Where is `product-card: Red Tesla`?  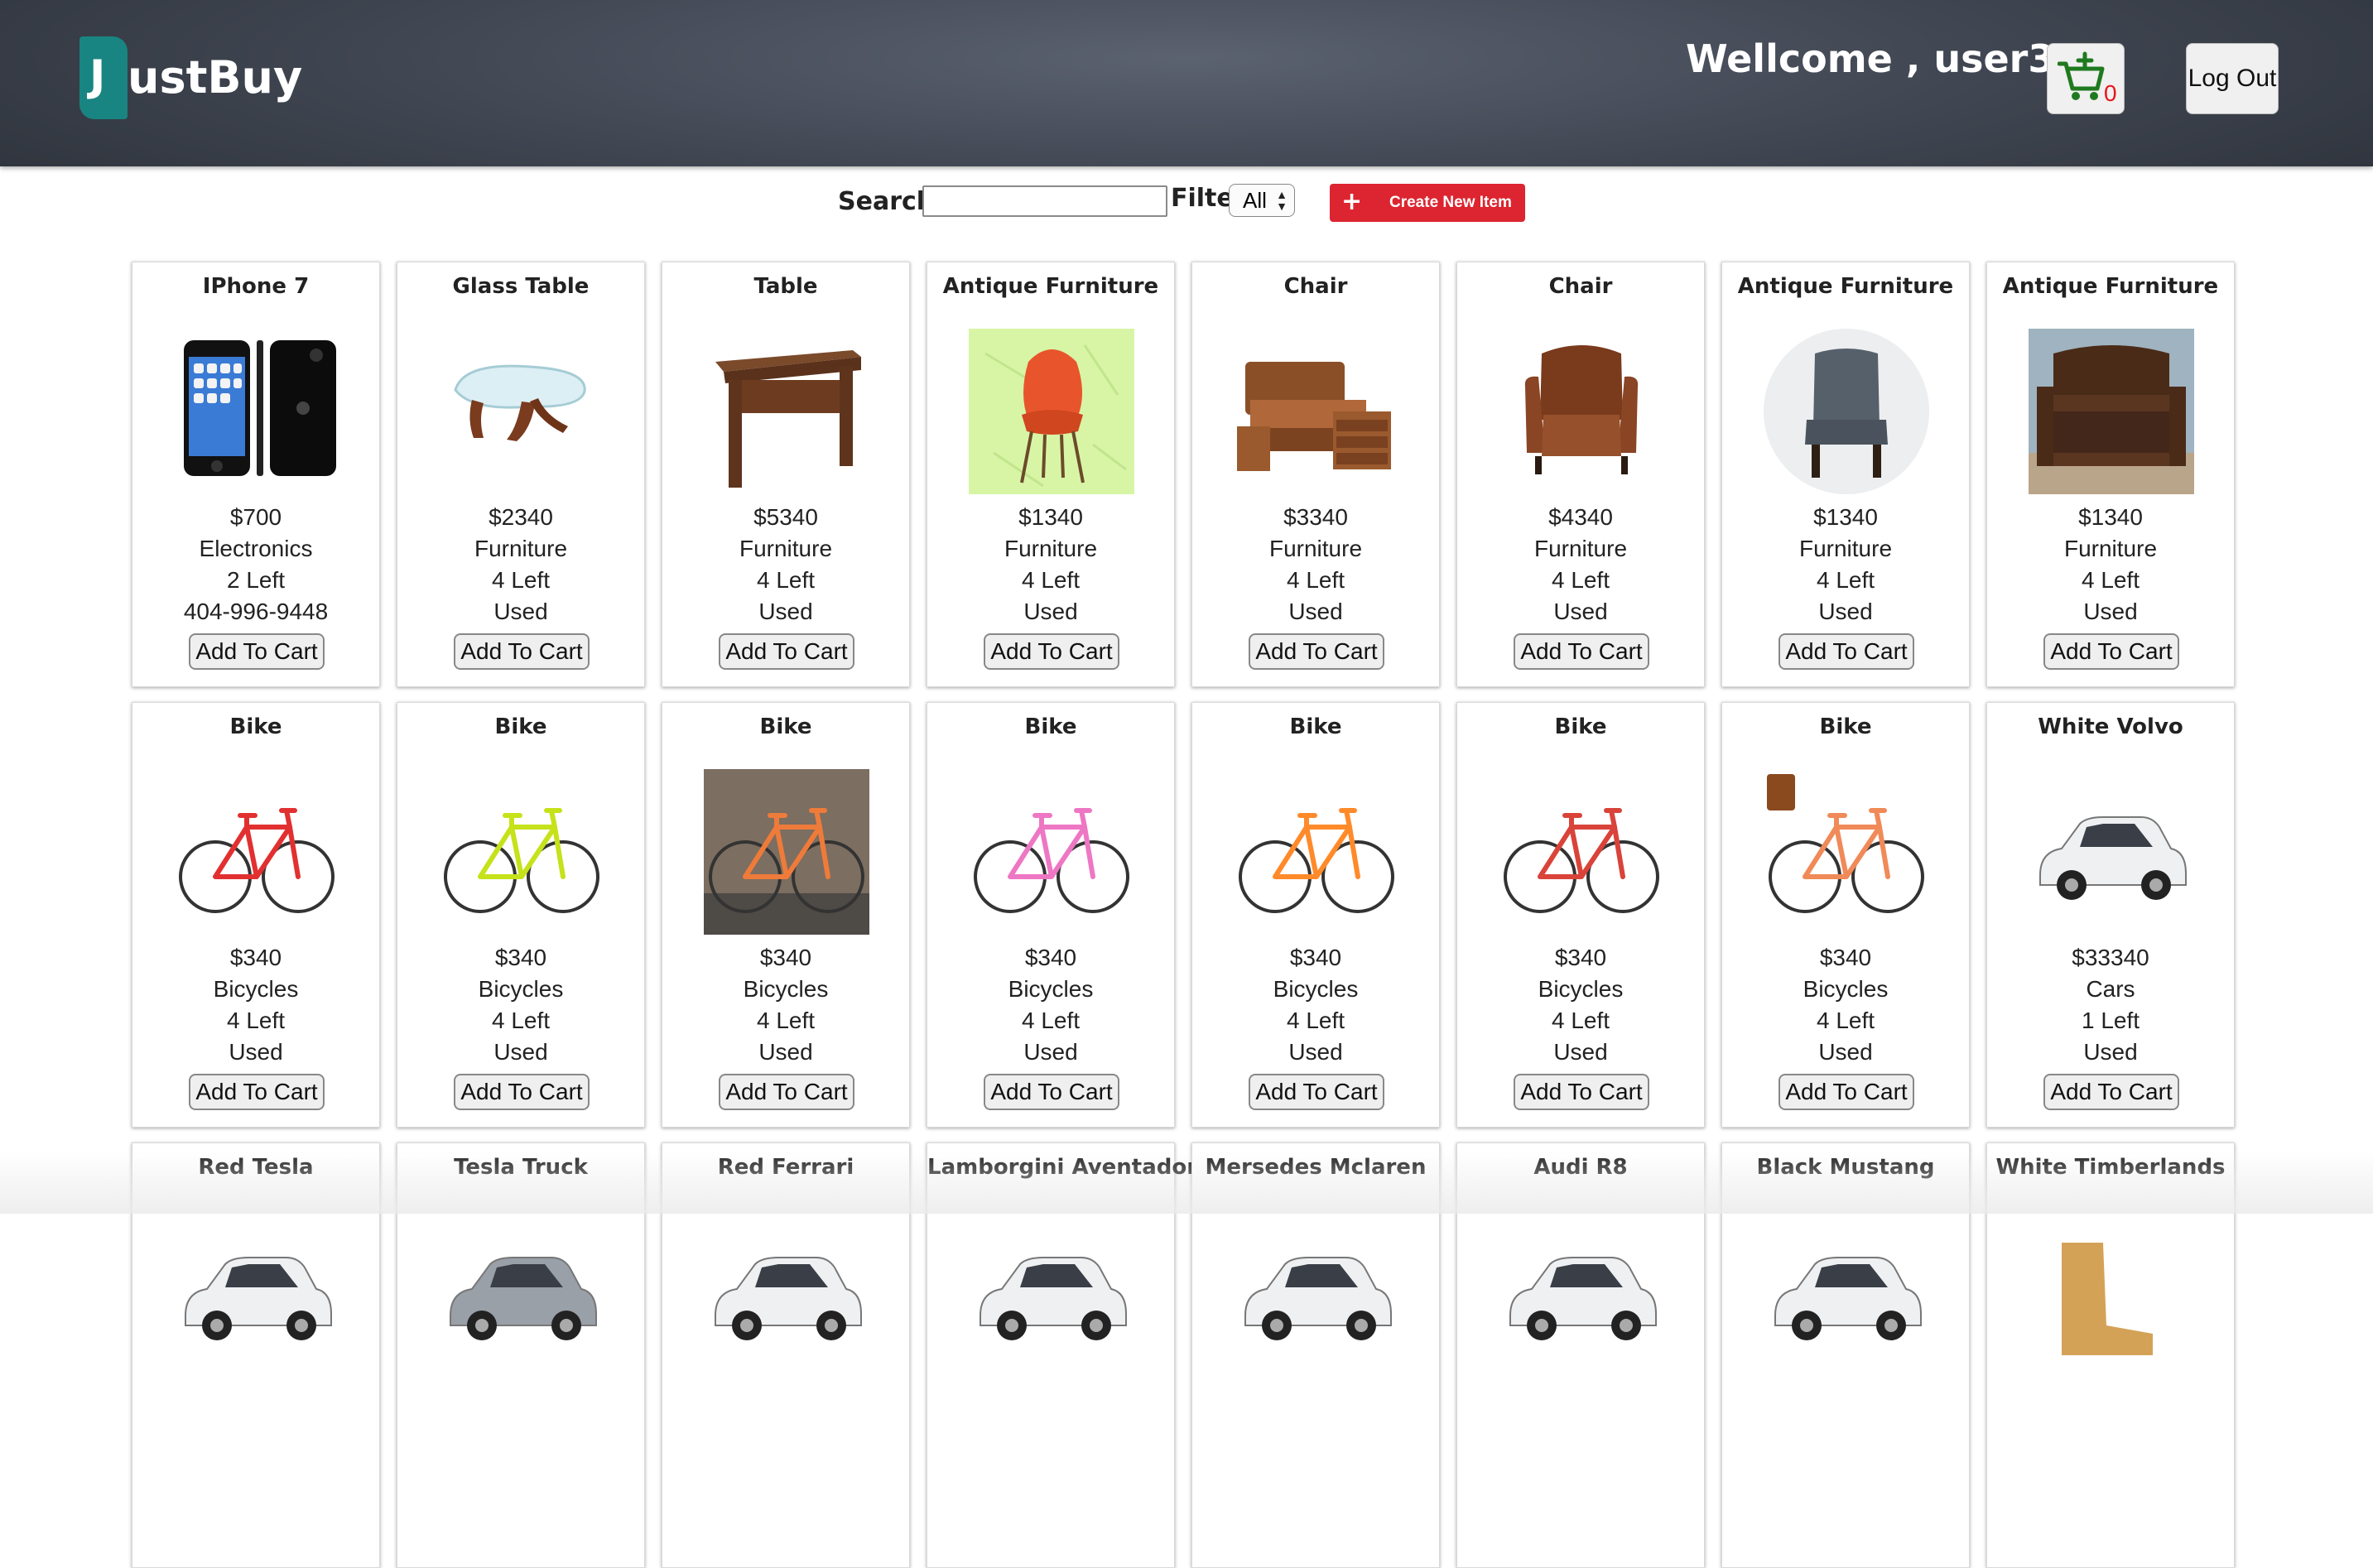 product-card: Red Tesla is located at coordinates (256, 1355).